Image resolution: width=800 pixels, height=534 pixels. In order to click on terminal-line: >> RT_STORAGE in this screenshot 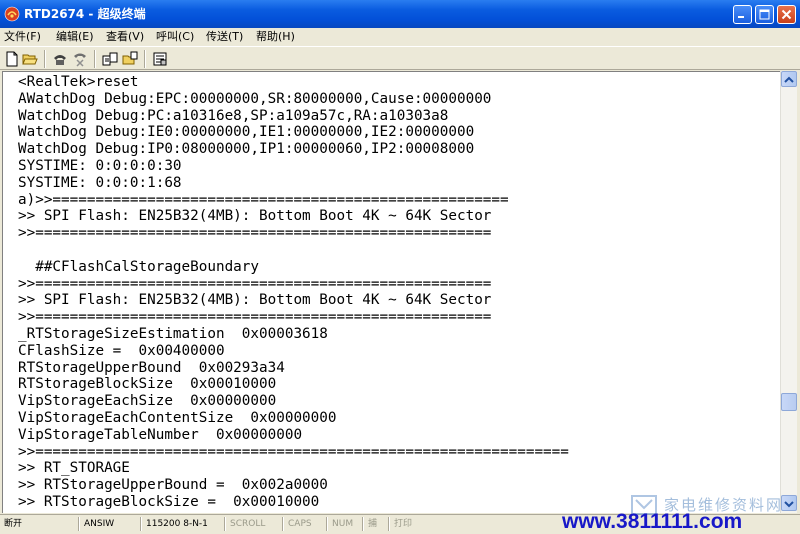, I will do `click(74, 468)`.